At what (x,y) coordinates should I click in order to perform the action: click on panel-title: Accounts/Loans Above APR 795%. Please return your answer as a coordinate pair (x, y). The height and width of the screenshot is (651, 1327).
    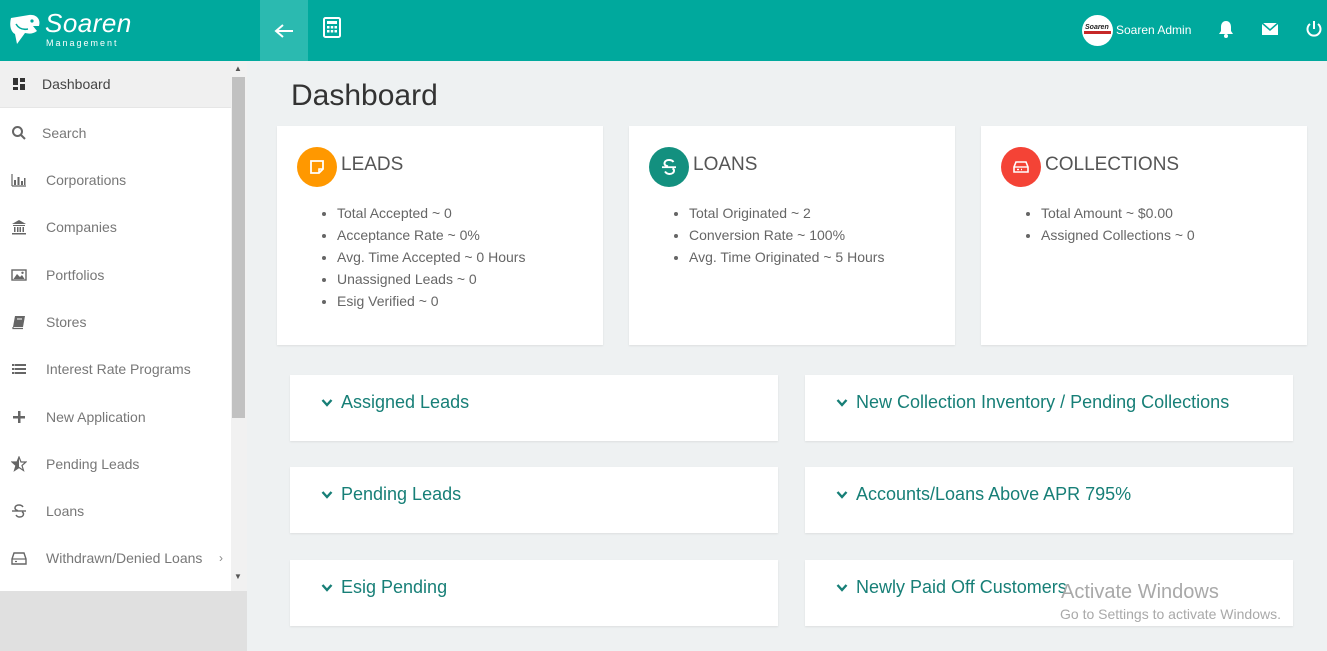
    Looking at the image, I should click on (994, 494).